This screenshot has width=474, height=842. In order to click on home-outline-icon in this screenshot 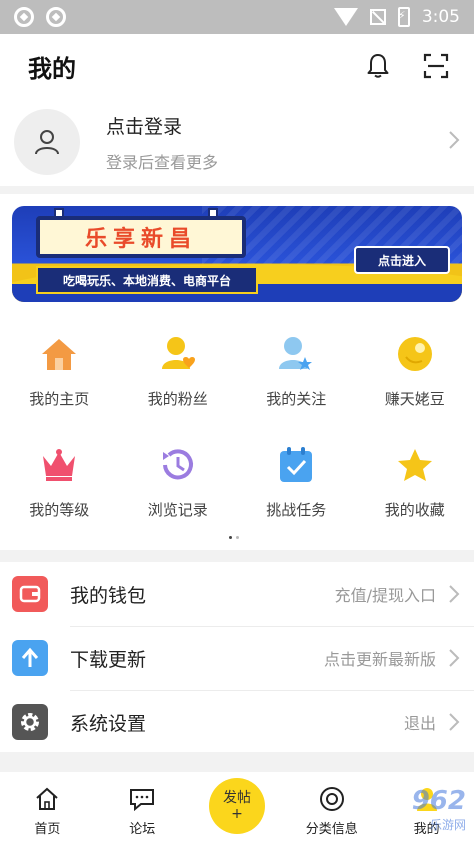, I will do `click(47, 799)`.